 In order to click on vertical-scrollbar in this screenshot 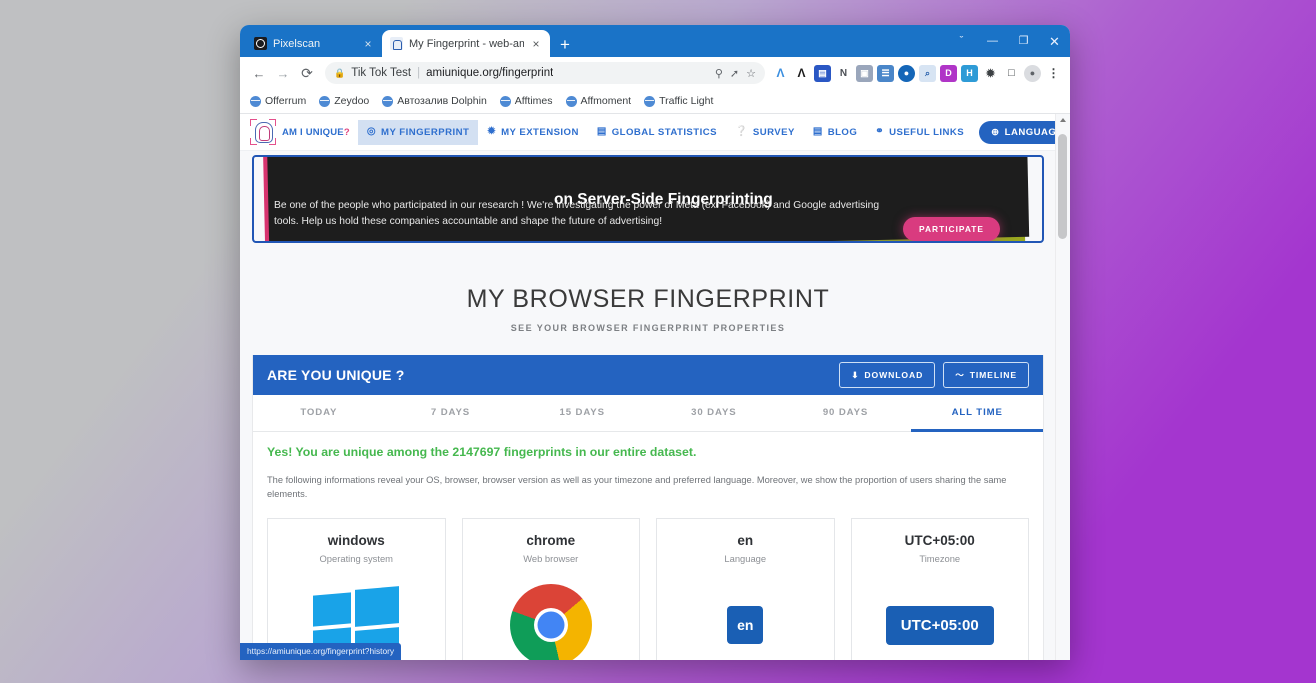, I will do `click(1062, 387)`.